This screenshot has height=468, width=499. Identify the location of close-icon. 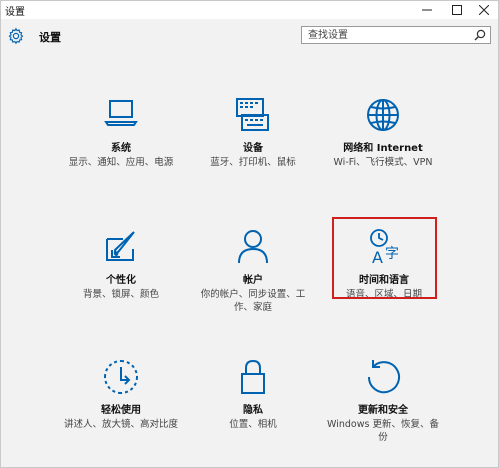
(484, 10).